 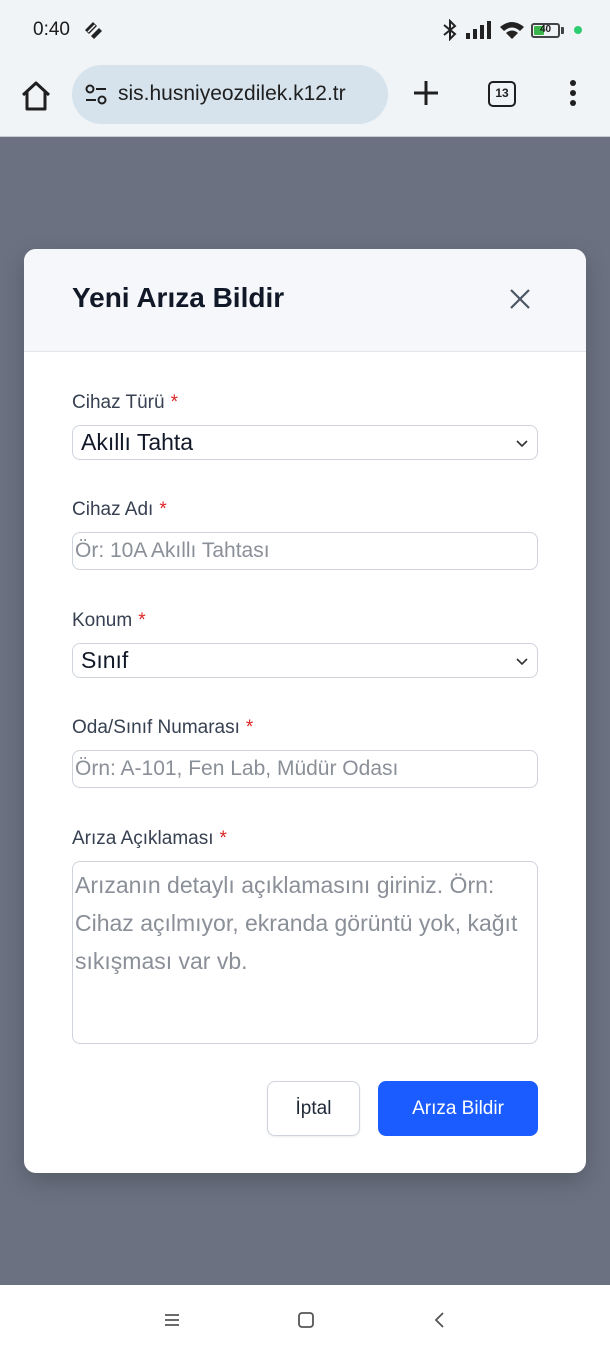 I want to click on bluetooth-icon, so click(x=450, y=30).